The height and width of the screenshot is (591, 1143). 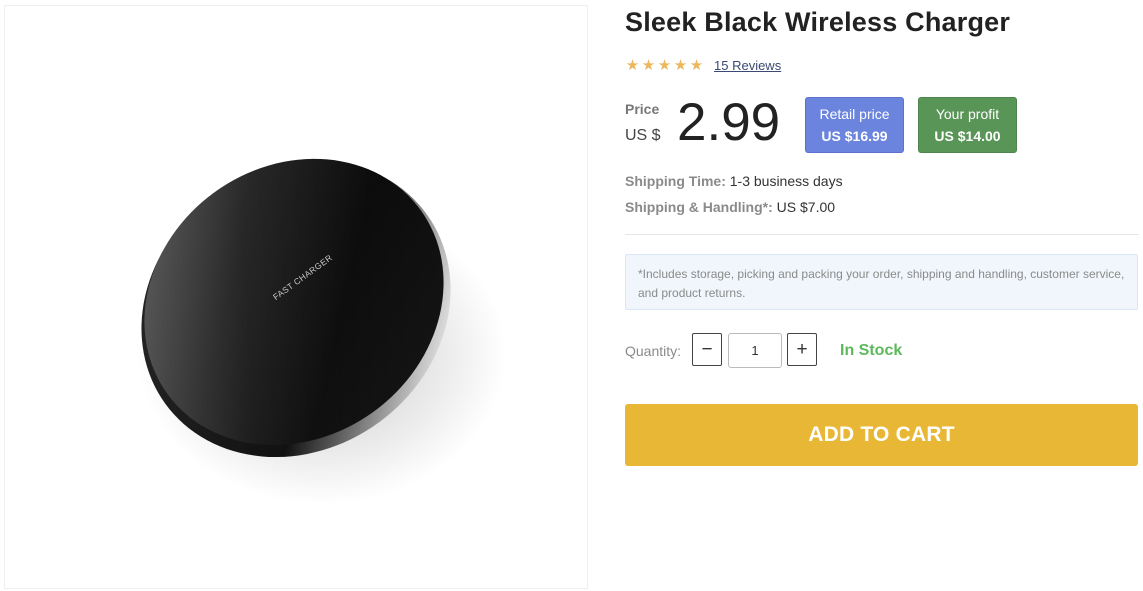 I want to click on profit-value: US $14.00, so click(x=967, y=136).